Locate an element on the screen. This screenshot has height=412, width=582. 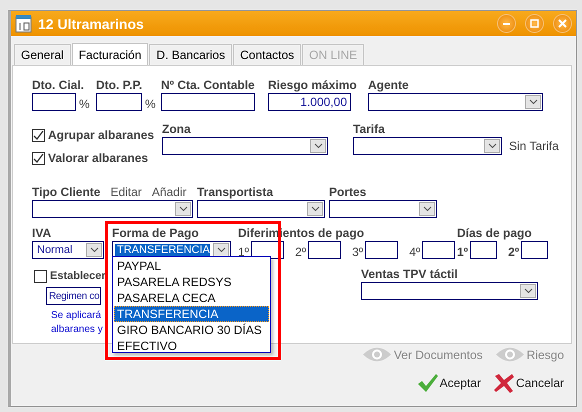
link: Editar is located at coordinates (126, 192).